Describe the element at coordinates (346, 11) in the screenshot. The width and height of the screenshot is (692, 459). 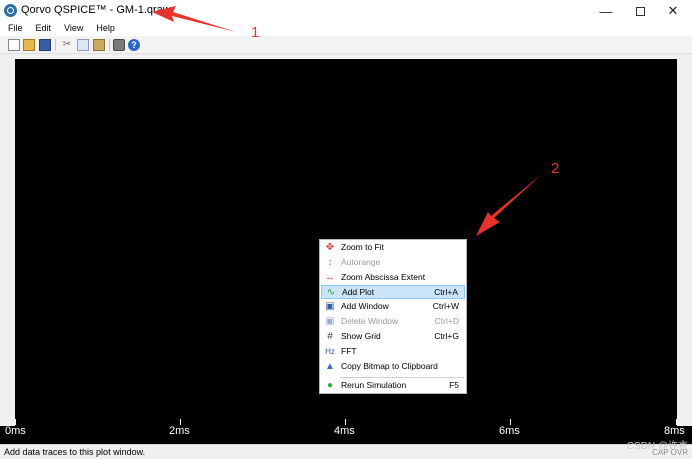
I see `title-bar: Qorvo QSPICE™ - GM-1.qraw — ✕` at that location.